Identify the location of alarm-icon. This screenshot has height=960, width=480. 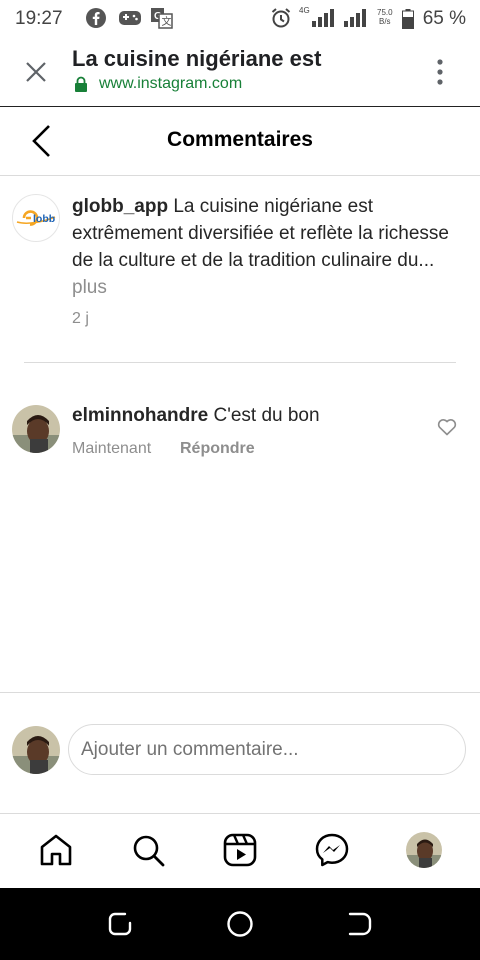
(281, 20).